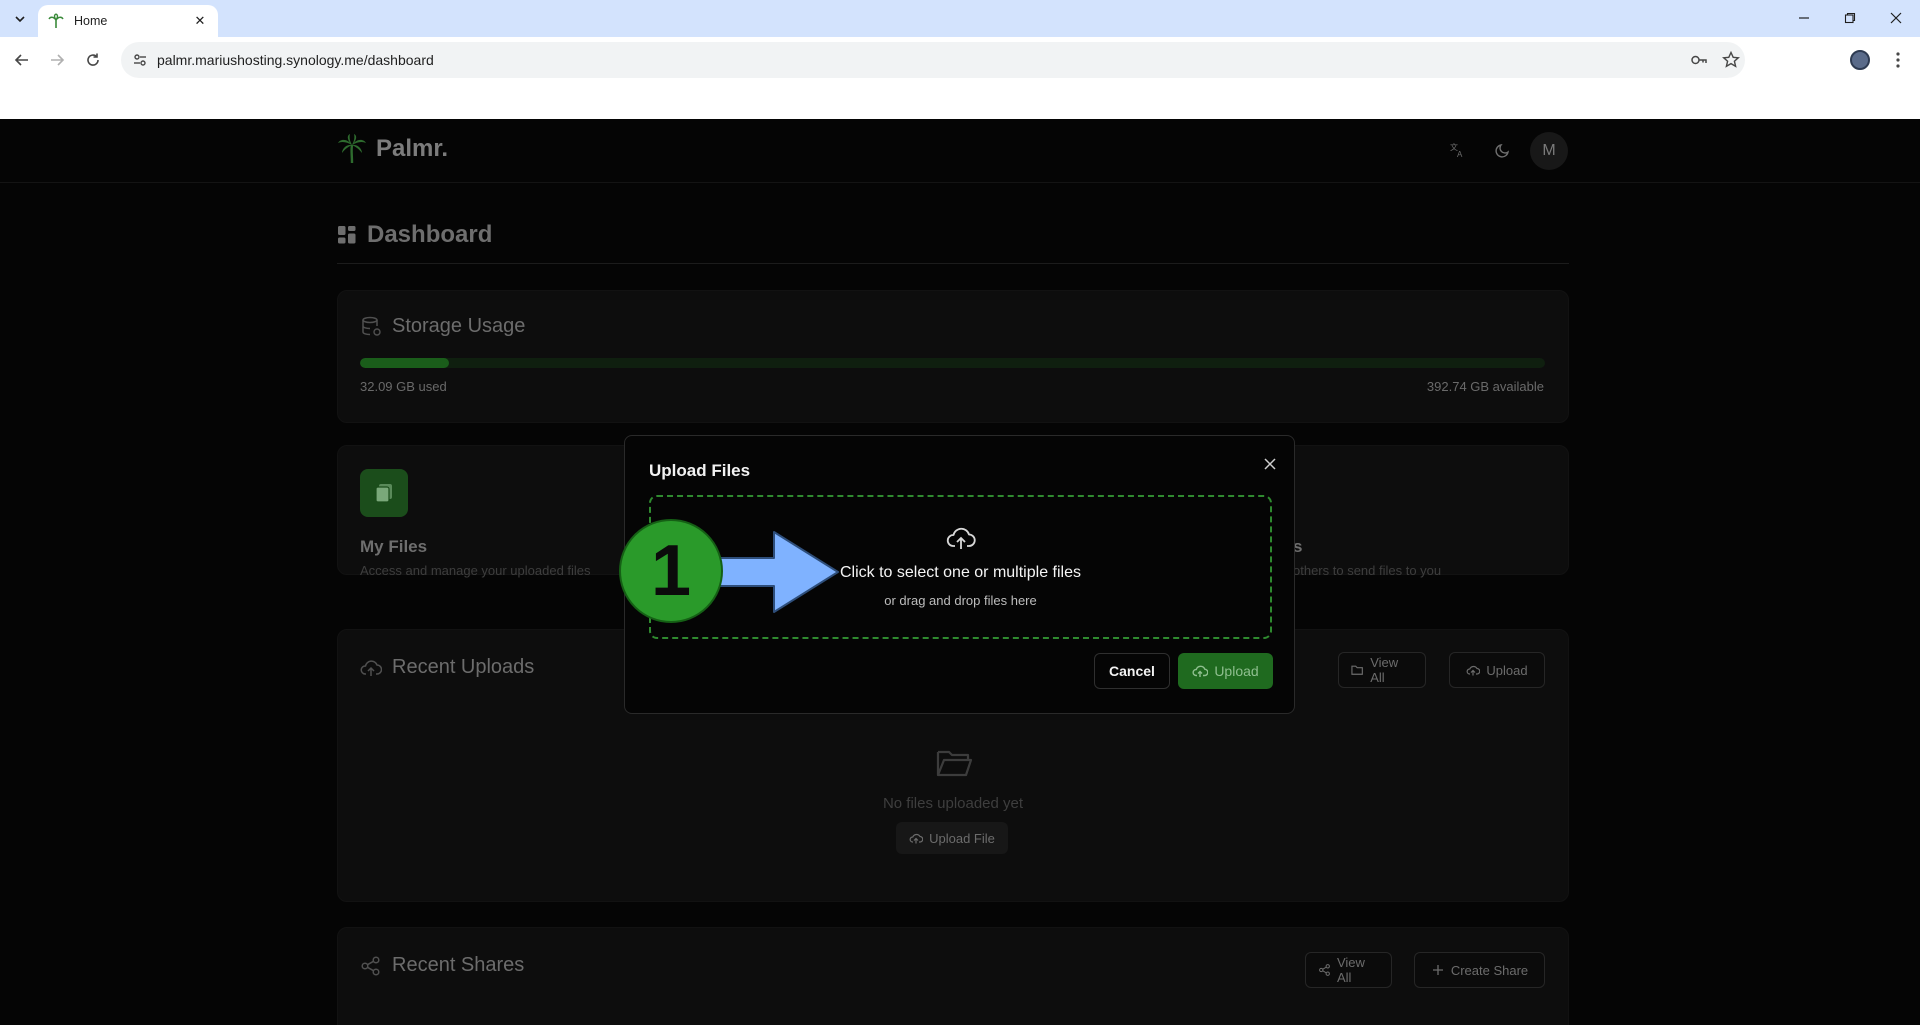  Describe the element at coordinates (352, 149) in the screenshot. I see `palm-logo-icon` at that location.